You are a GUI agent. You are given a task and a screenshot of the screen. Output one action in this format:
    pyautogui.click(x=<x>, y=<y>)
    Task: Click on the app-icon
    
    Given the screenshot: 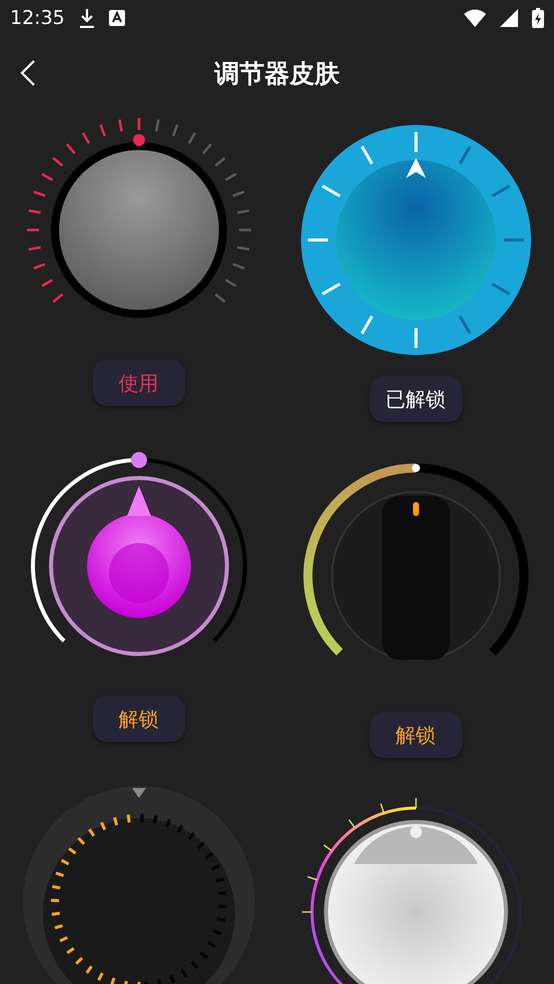 What is the action you would take?
    pyautogui.click(x=116, y=18)
    